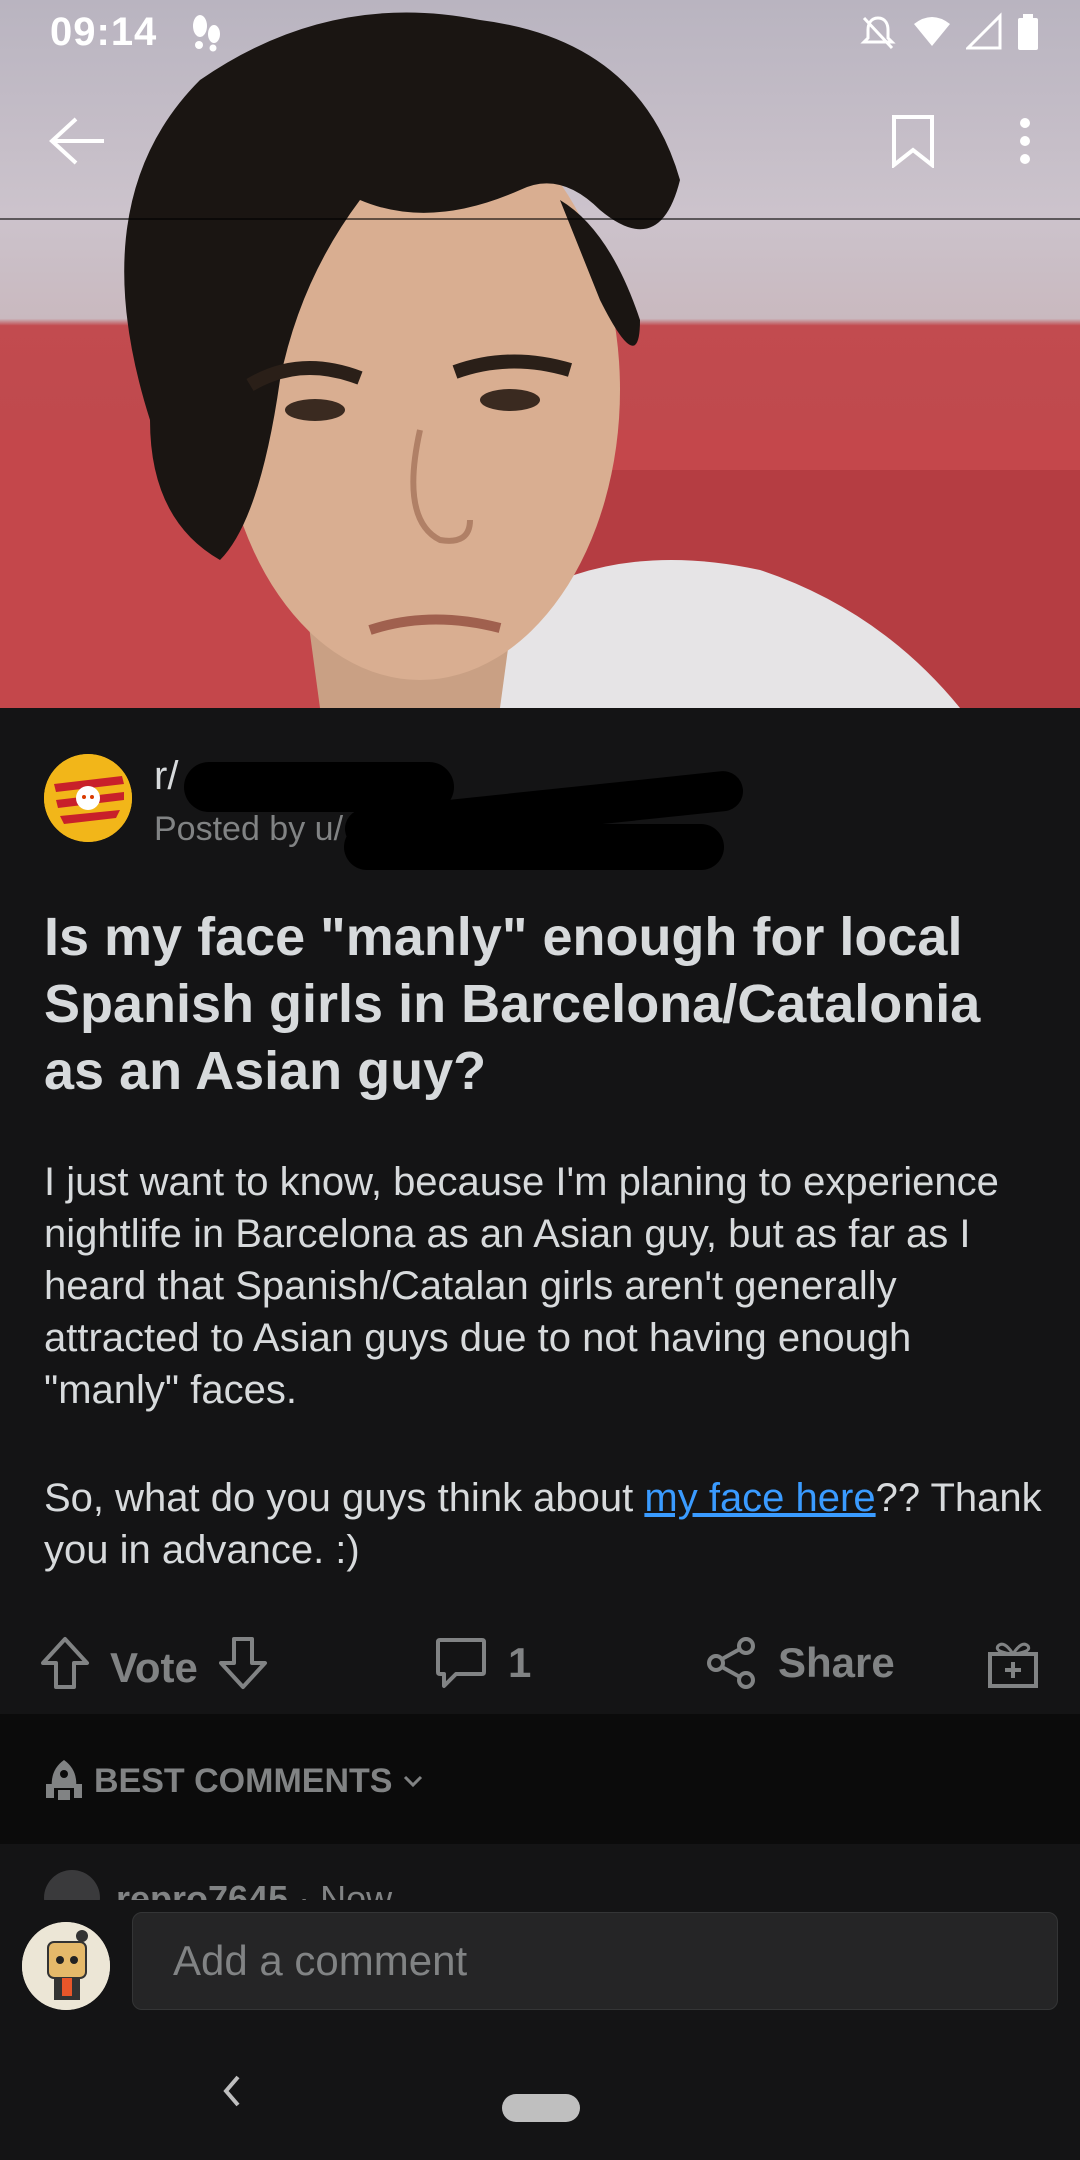  I want to click on share-label: Share, so click(836, 1662).